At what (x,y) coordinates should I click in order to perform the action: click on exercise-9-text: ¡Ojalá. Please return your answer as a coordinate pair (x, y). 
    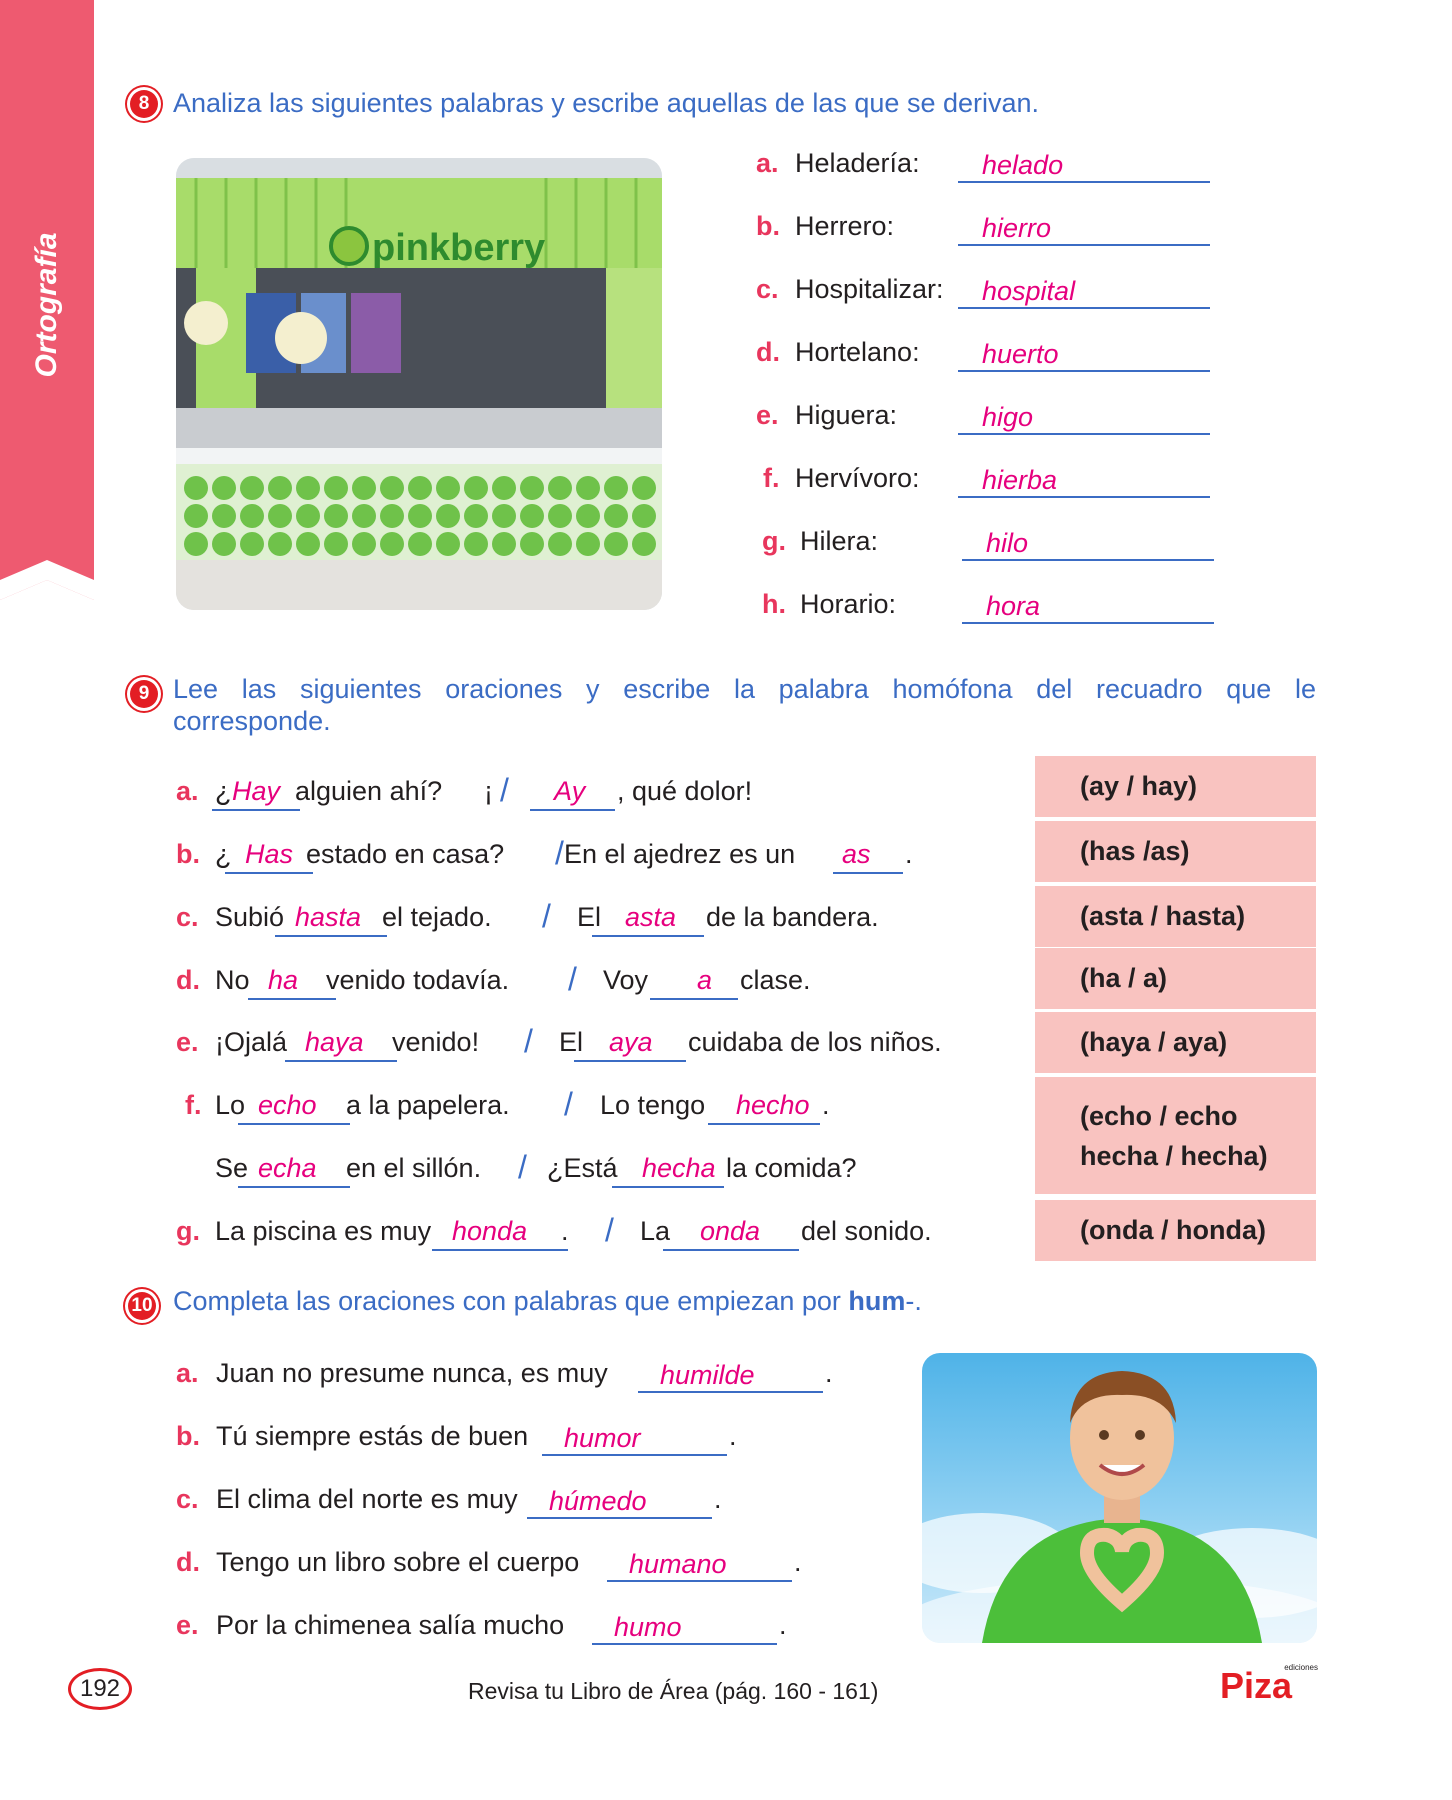
    Looking at the image, I should click on (251, 1042).